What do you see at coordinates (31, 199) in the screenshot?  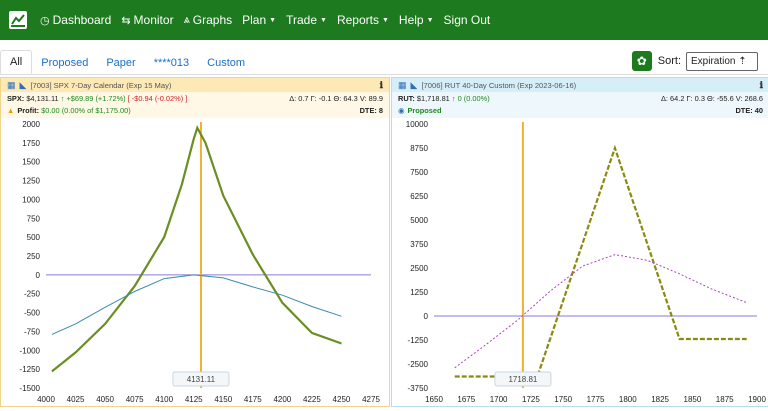 I see `y-tick-label: 1000` at bounding box center [31, 199].